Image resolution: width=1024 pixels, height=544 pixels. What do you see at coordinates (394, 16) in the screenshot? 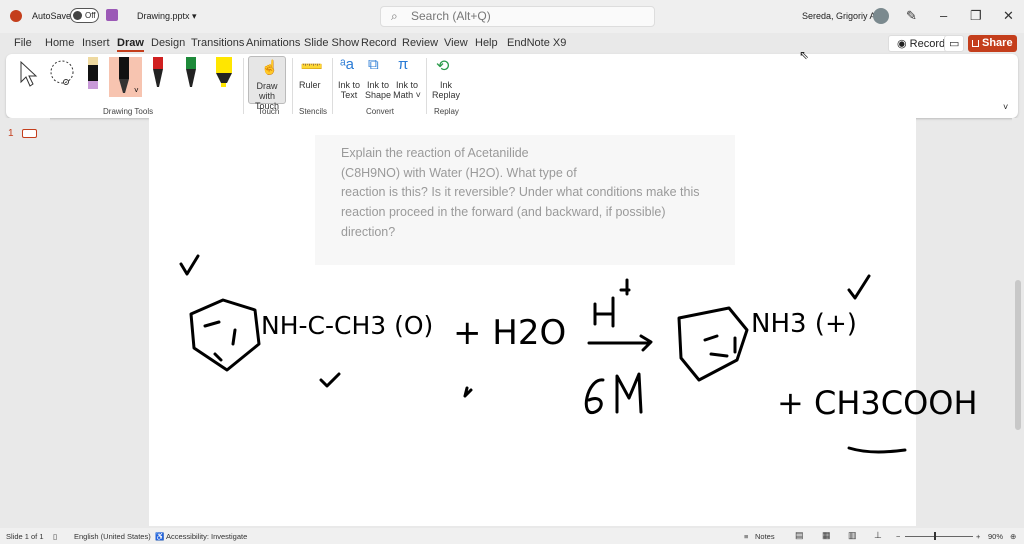
I see `search-icon: ⌕` at bounding box center [394, 16].